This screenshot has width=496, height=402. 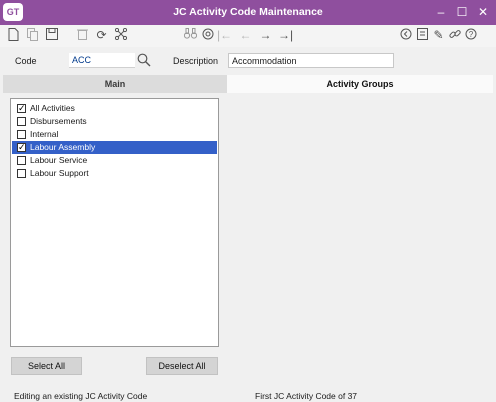 I want to click on save-icon, so click(x=51, y=35).